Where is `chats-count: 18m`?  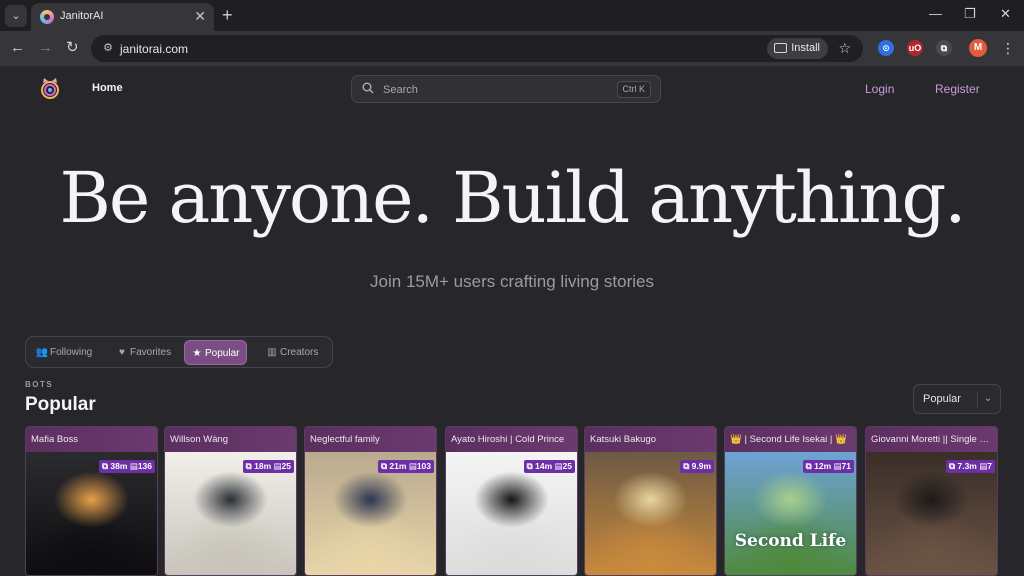
chats-count: 18m is located at coordinates (263, 466).